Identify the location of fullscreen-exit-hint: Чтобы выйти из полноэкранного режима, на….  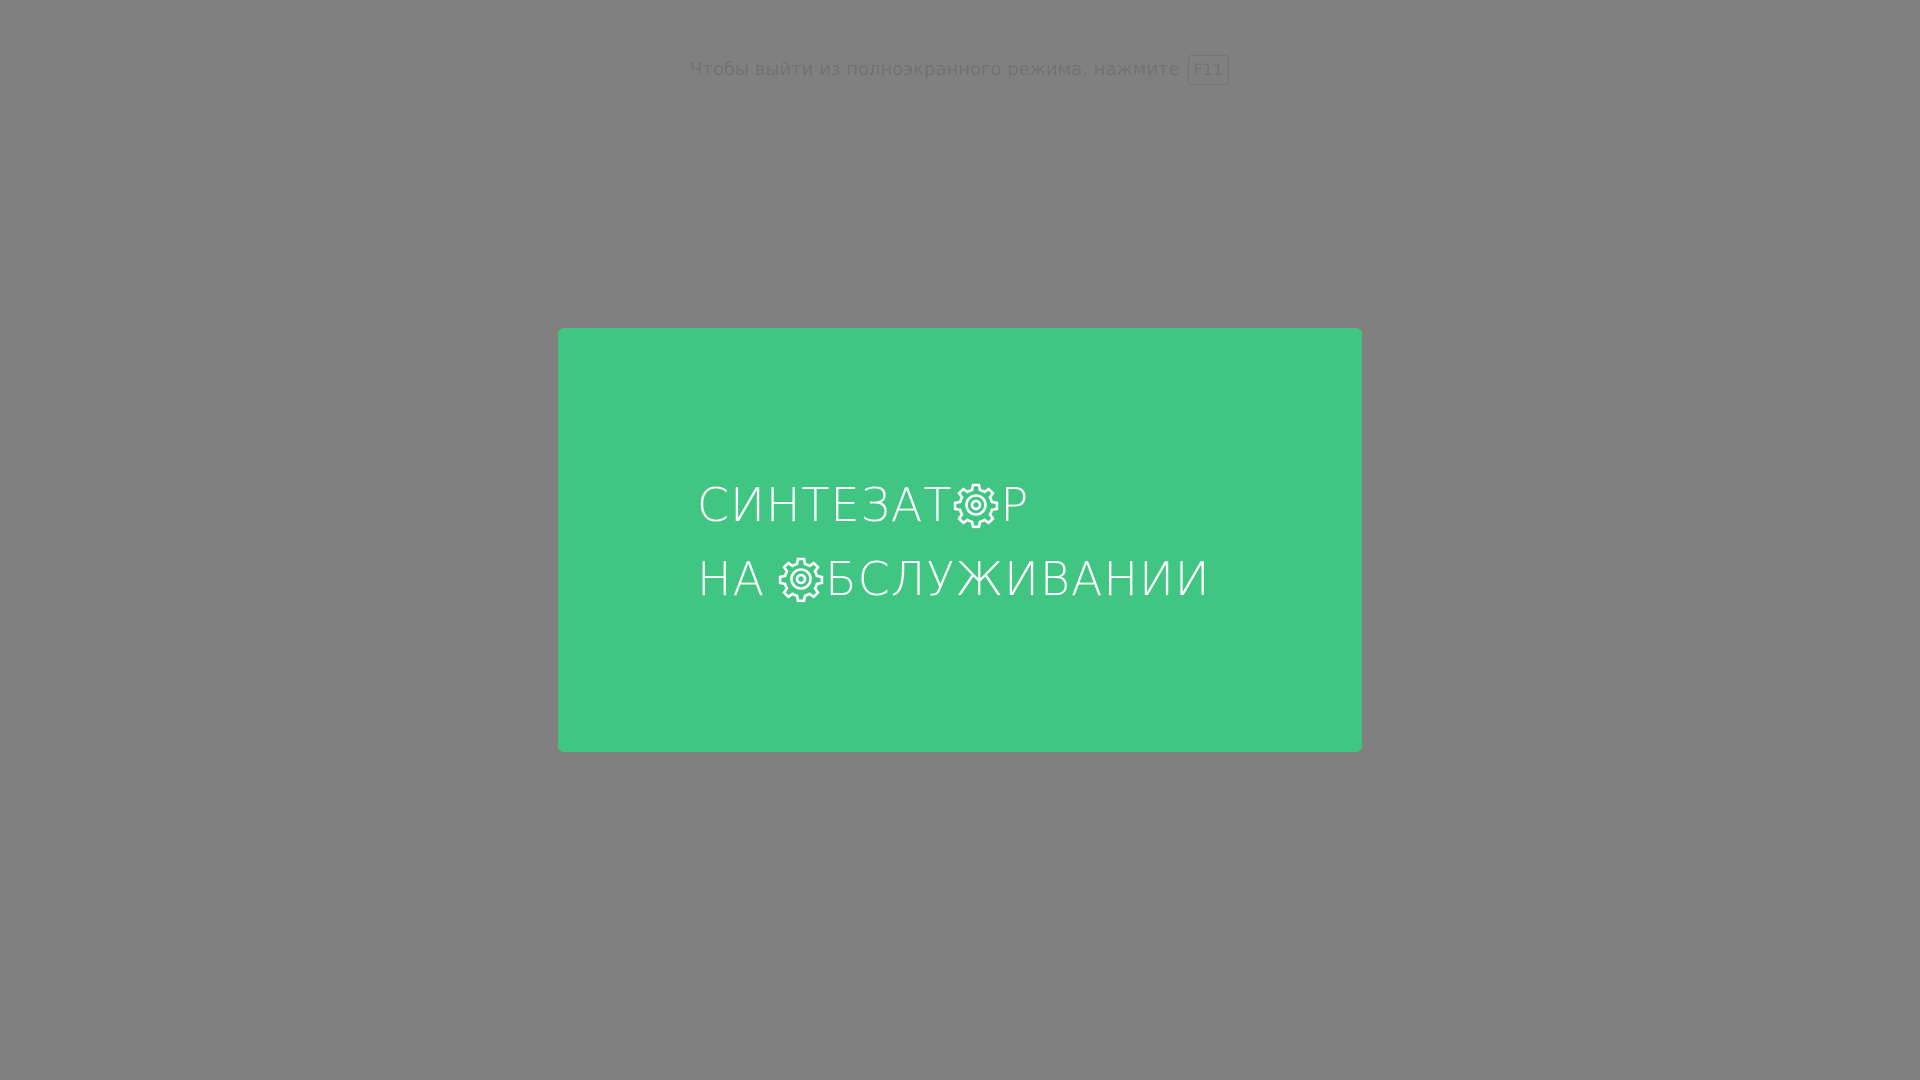
(959, 69).